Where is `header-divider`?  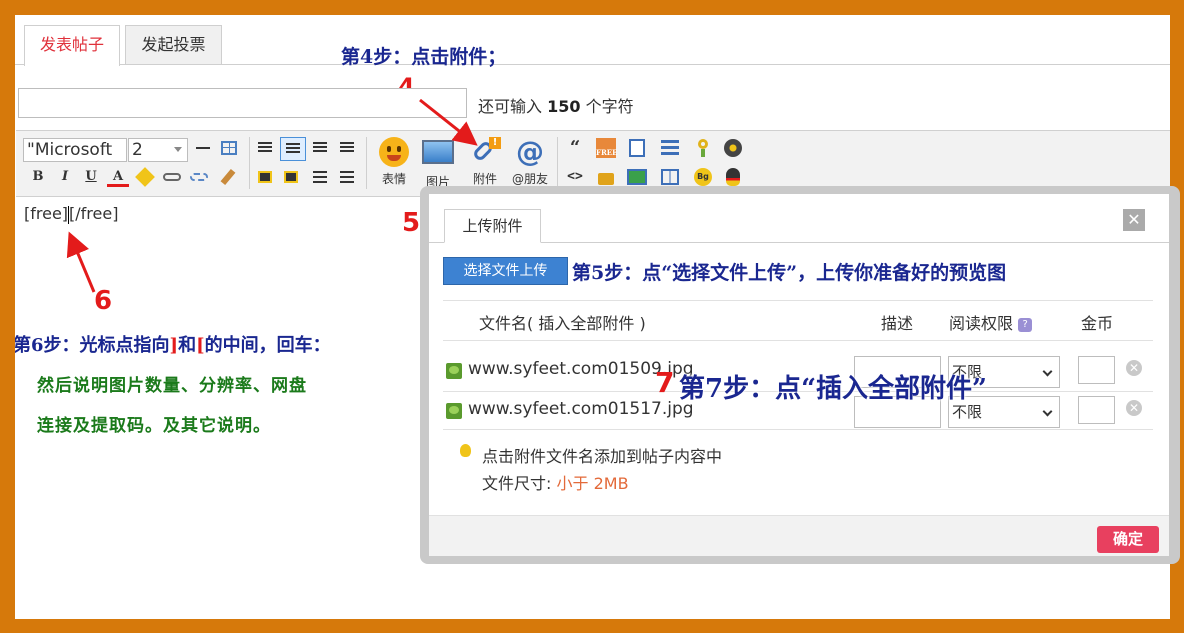
header-divider is located at coordinates (798, 340).